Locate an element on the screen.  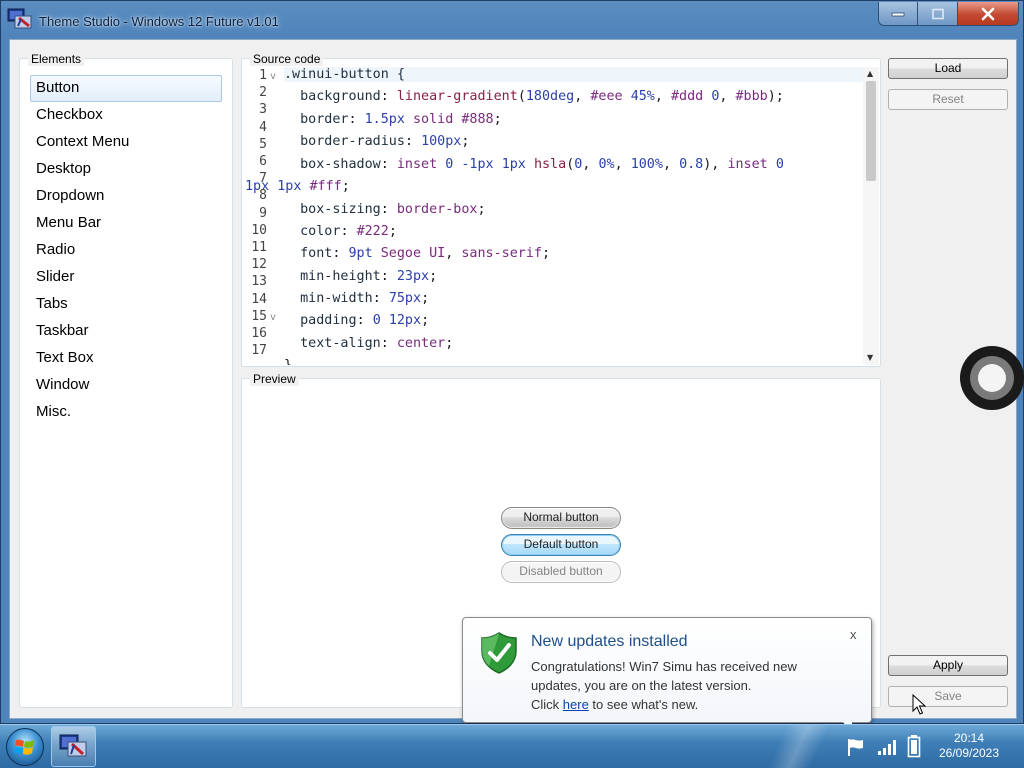
save-button: Save is located at coordinates (948, 696).